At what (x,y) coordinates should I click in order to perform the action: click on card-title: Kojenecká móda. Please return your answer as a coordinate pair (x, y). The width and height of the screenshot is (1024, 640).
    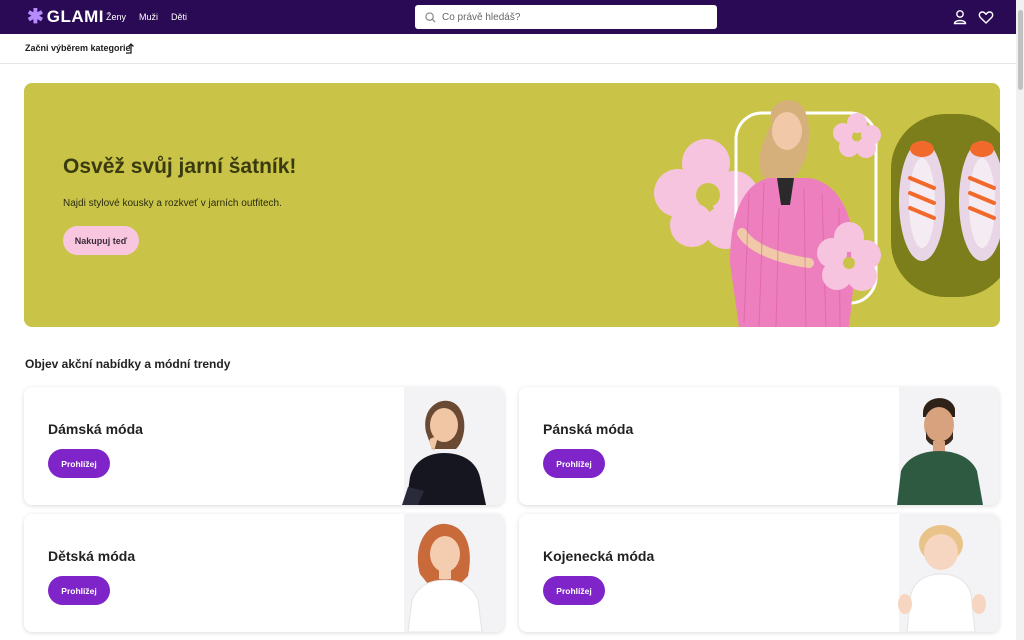
    Looking at the image, I should click on (599, 556).